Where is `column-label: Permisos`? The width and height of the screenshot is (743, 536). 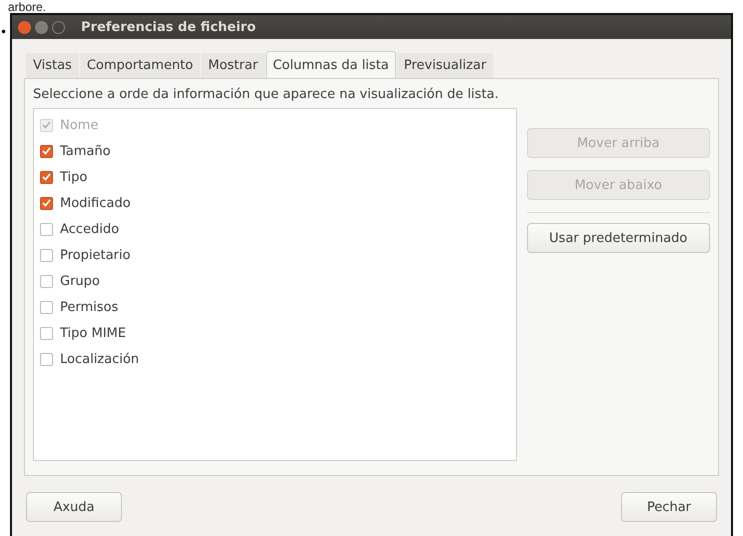
column-label: Permisos is located at coordinates (89, 307).